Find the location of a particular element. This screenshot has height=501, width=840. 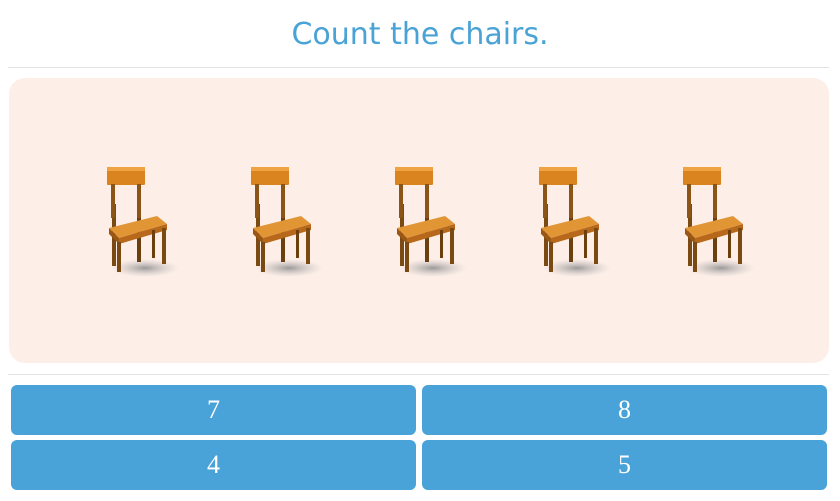

answer-button-5: 5 is located at coordinates (624, 465).